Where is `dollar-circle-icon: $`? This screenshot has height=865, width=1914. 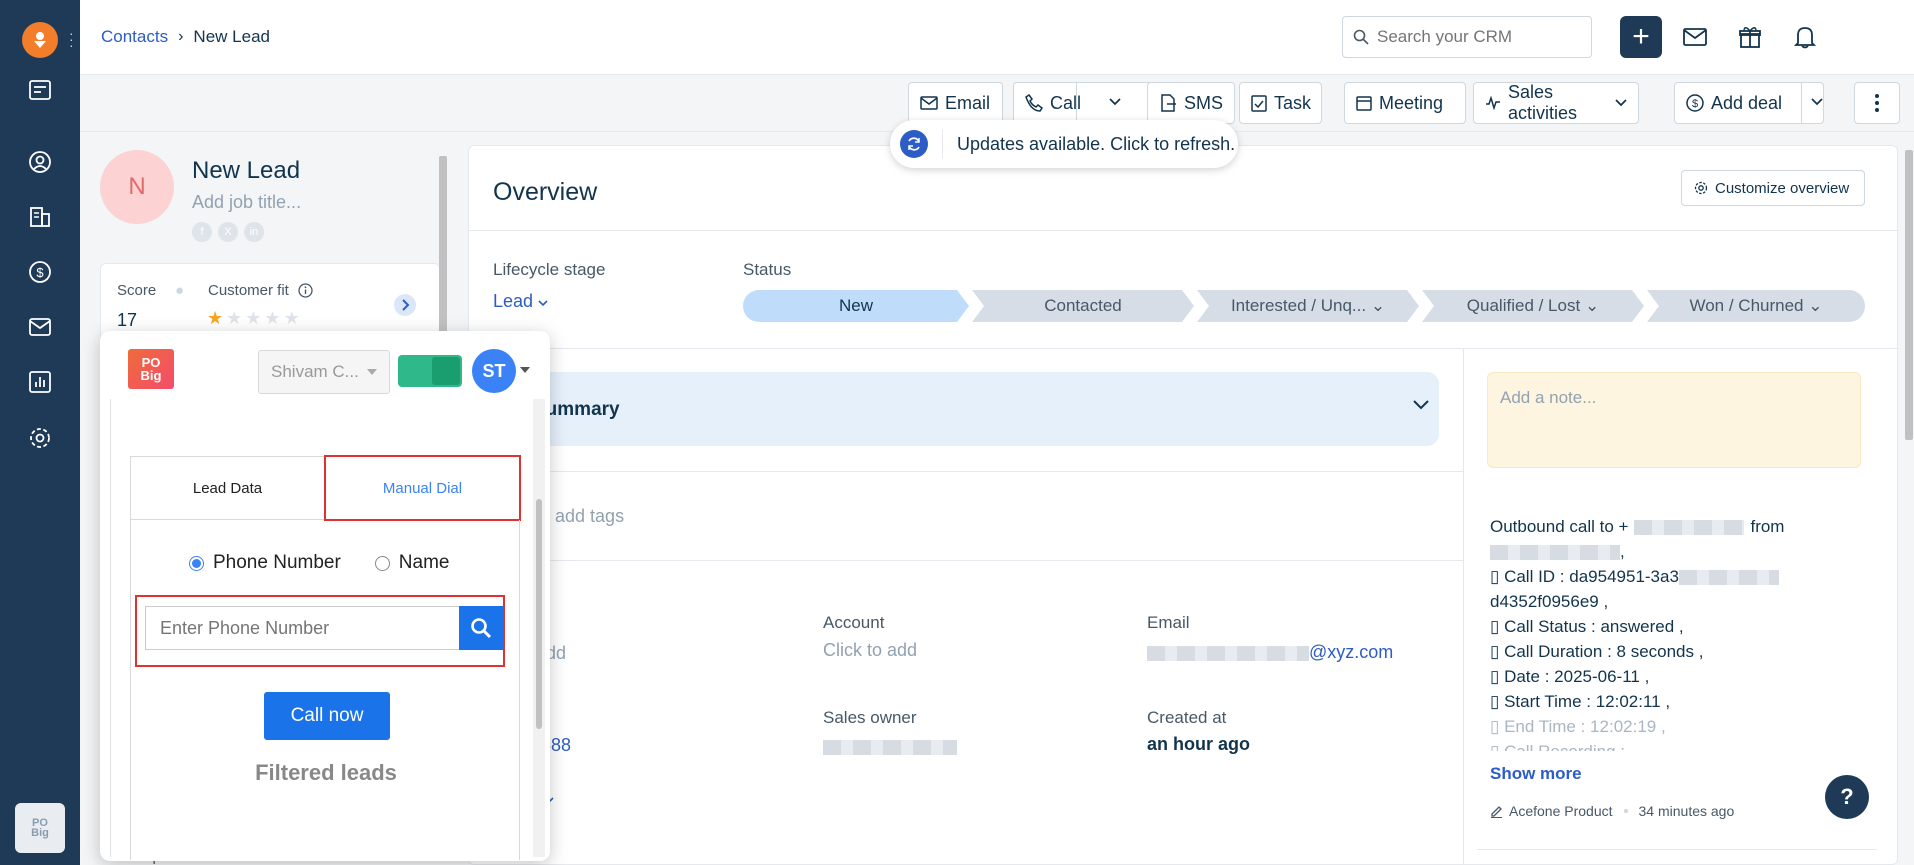
dollar-circle-icon: $ is located at coordinates (1695, 103).